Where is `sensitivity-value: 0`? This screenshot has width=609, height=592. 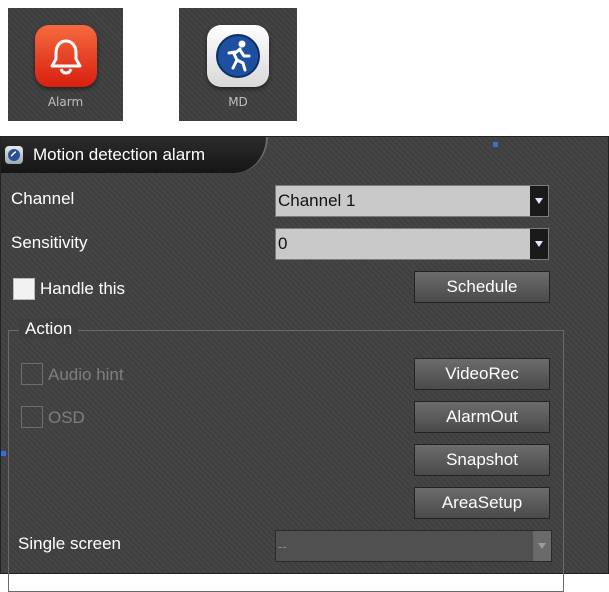 sensitivity-value: 0 is located at coordinates (283, 243).